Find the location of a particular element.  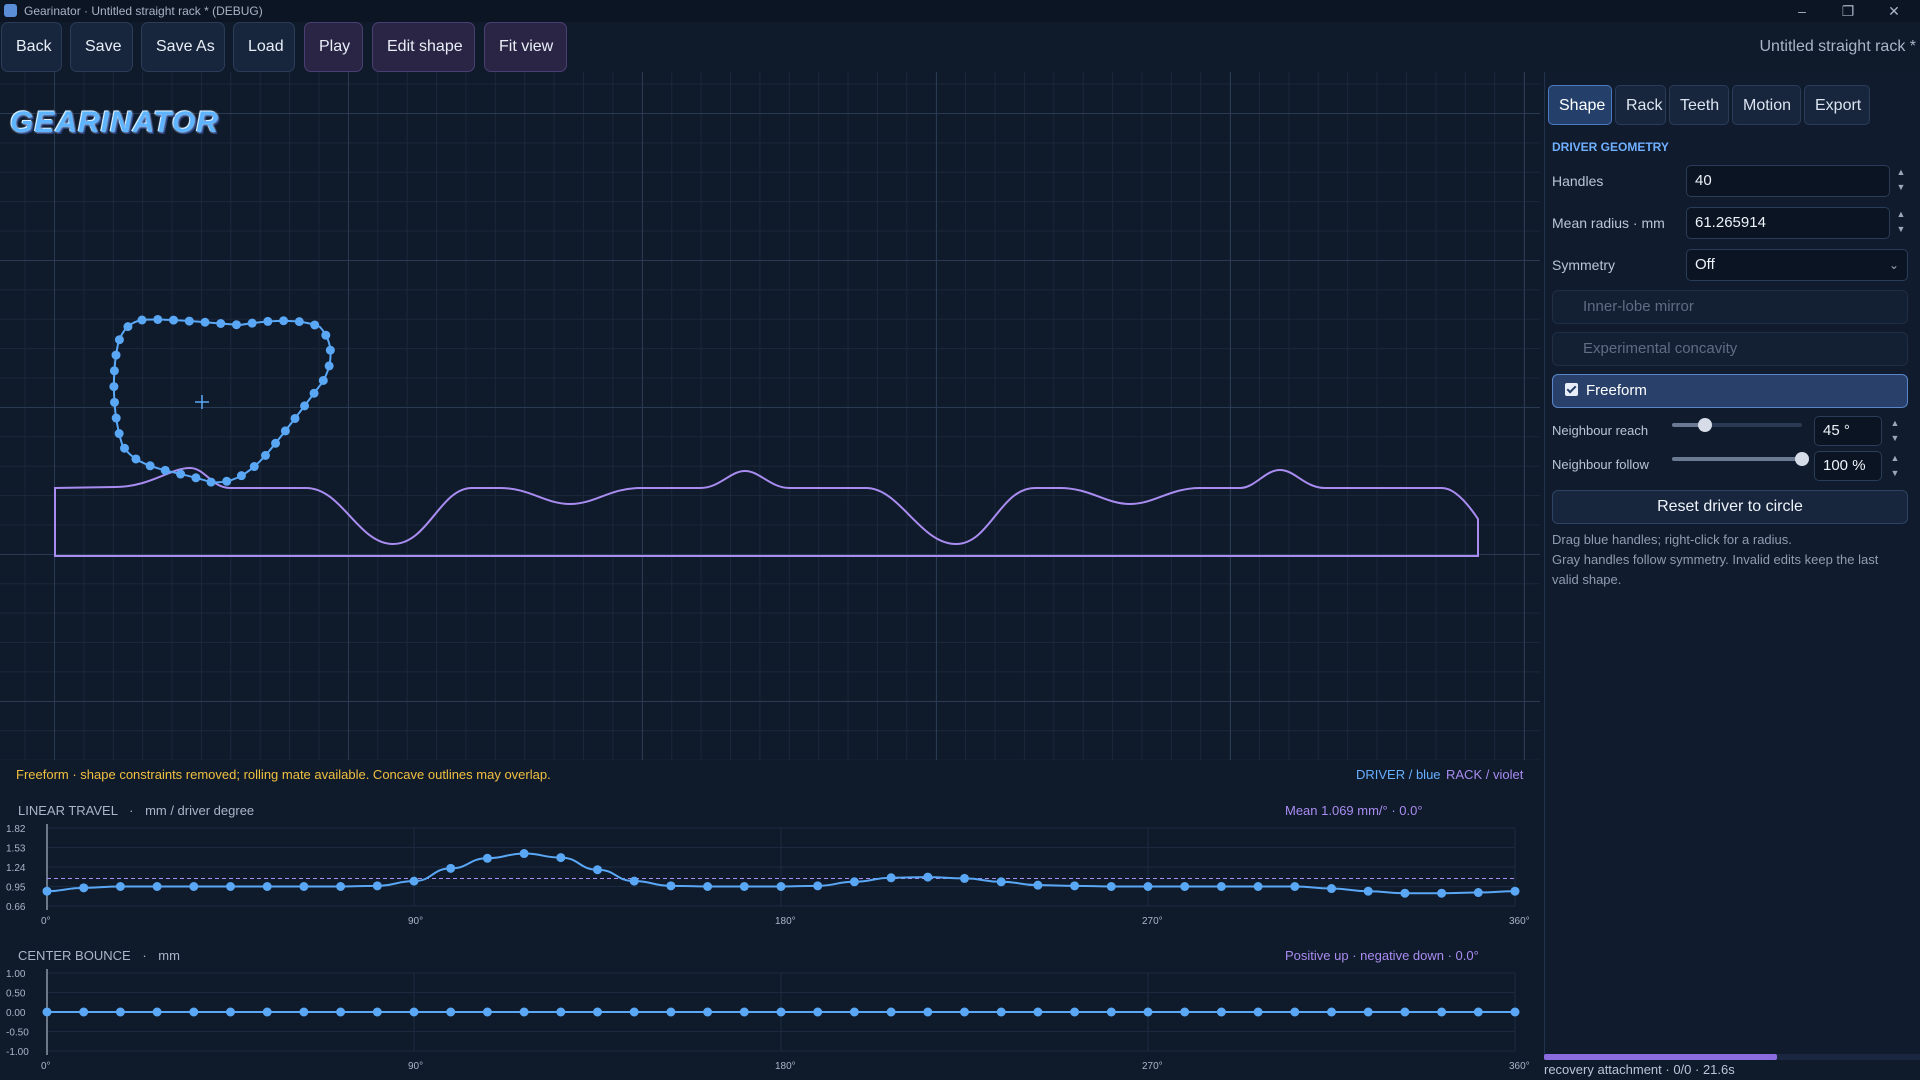

driver-handles is located at coordinates (222, 400).